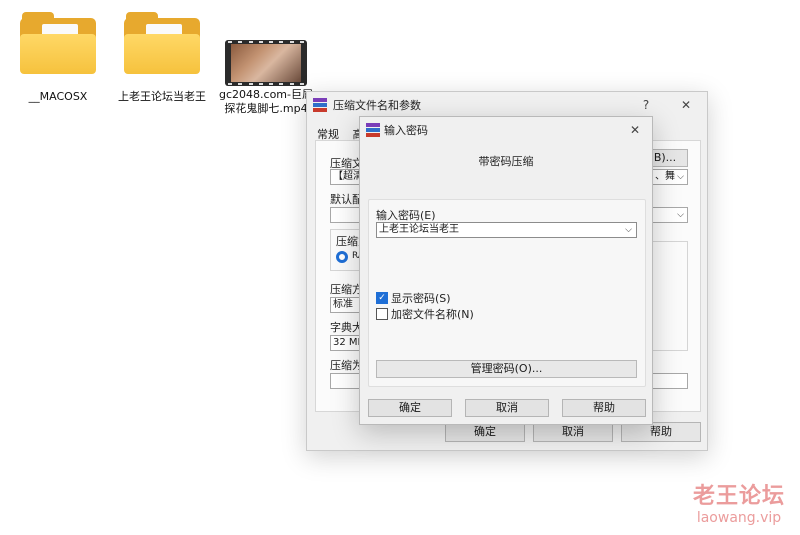 The height and width of the screenshot is (535, 800). I want to click on desktop-icon-label: 上老王论坛当老王, so click(162, 96).